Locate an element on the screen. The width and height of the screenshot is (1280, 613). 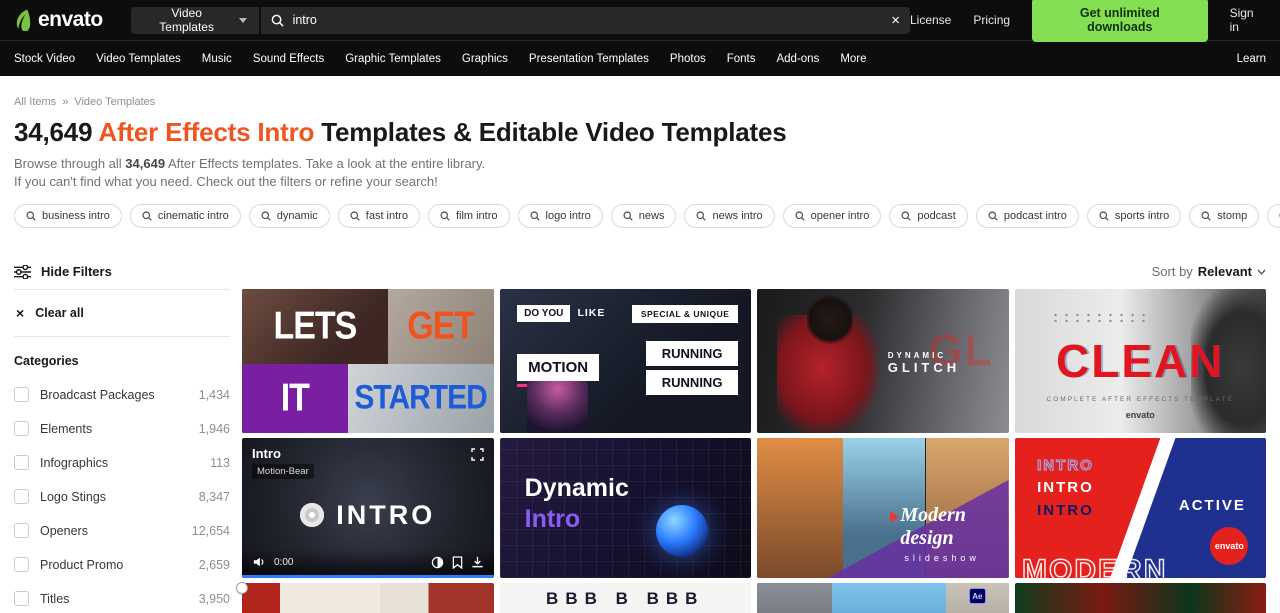
template-card-lets-get-it-started: LETS GET IT STARTED is located at coordinates (368, 361).